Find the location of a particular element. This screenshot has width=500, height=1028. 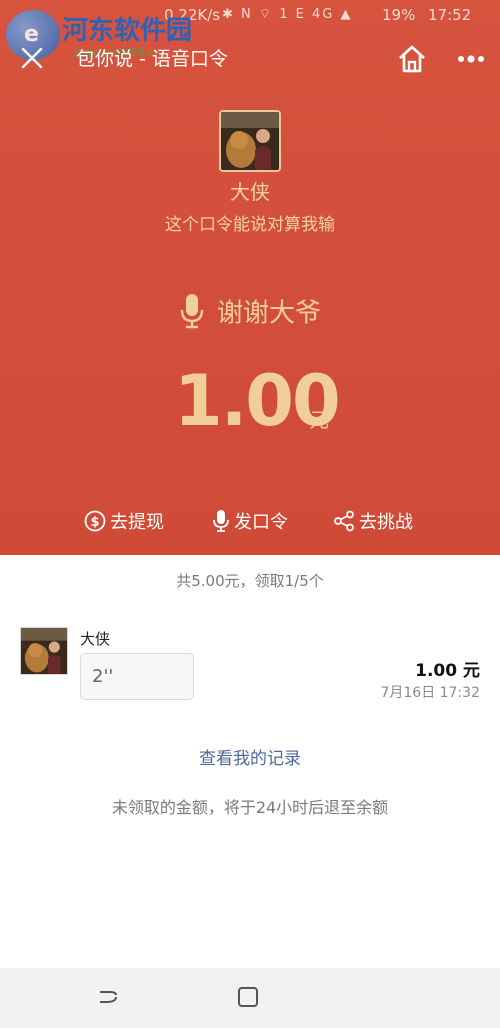

page-title: 包你说 - 语音口令 is located at coordinates (152, 59).